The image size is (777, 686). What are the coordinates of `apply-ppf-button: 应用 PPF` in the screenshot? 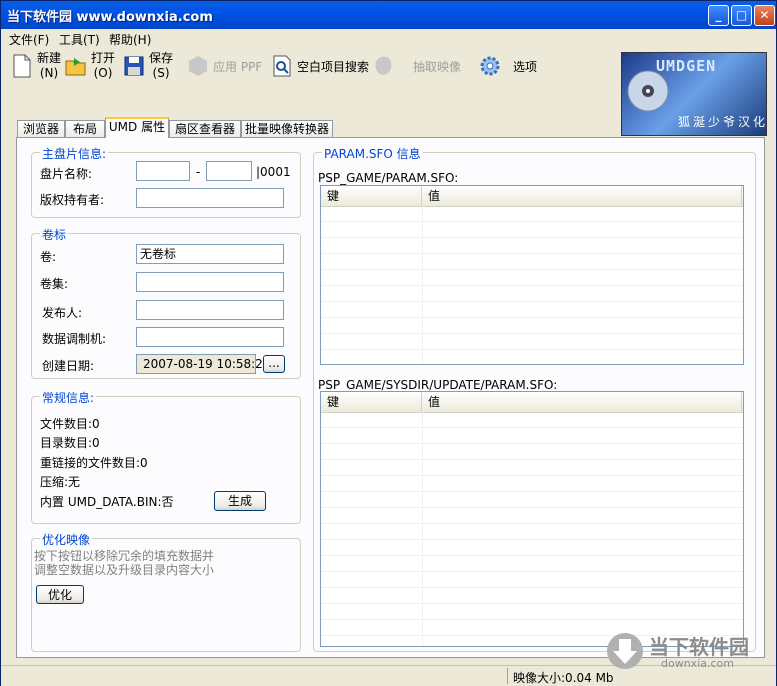 It's located at (227, 66).